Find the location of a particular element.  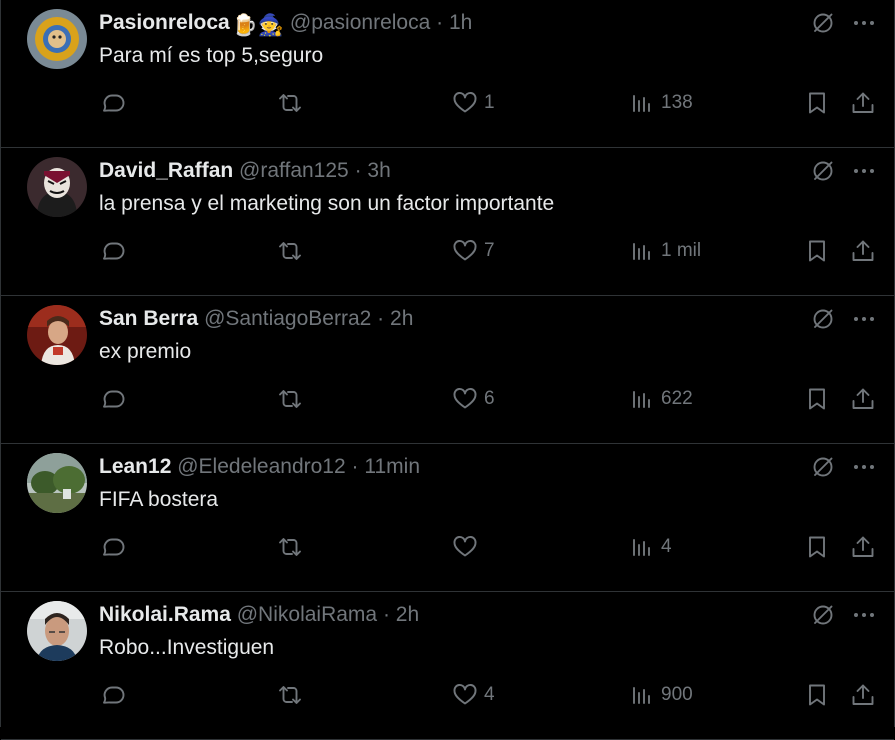

display-name: David_Raffan is located at coordinates (166, 170).